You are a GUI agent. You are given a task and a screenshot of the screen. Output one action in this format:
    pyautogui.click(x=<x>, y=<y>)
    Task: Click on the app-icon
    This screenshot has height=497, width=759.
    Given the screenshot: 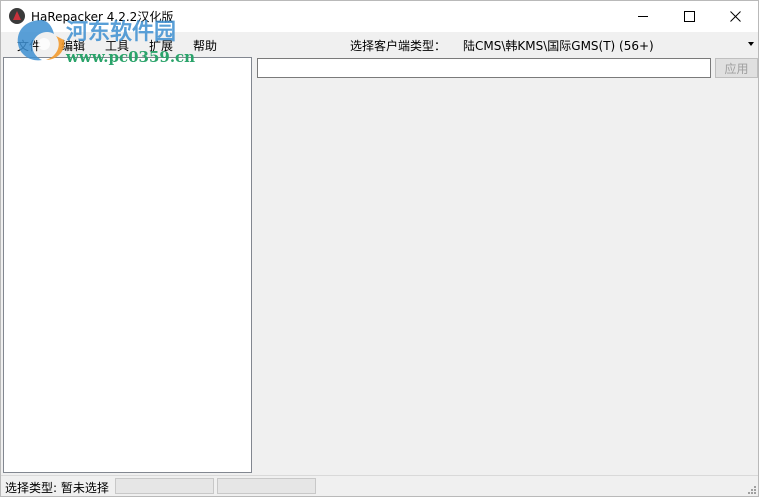 What is the action you would take?
    pyautogui.click(x=17, y=16)
    